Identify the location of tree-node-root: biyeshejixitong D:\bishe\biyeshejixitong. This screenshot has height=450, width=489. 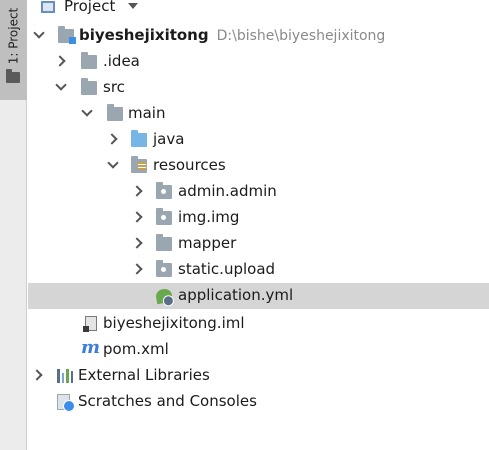
(258, 36).